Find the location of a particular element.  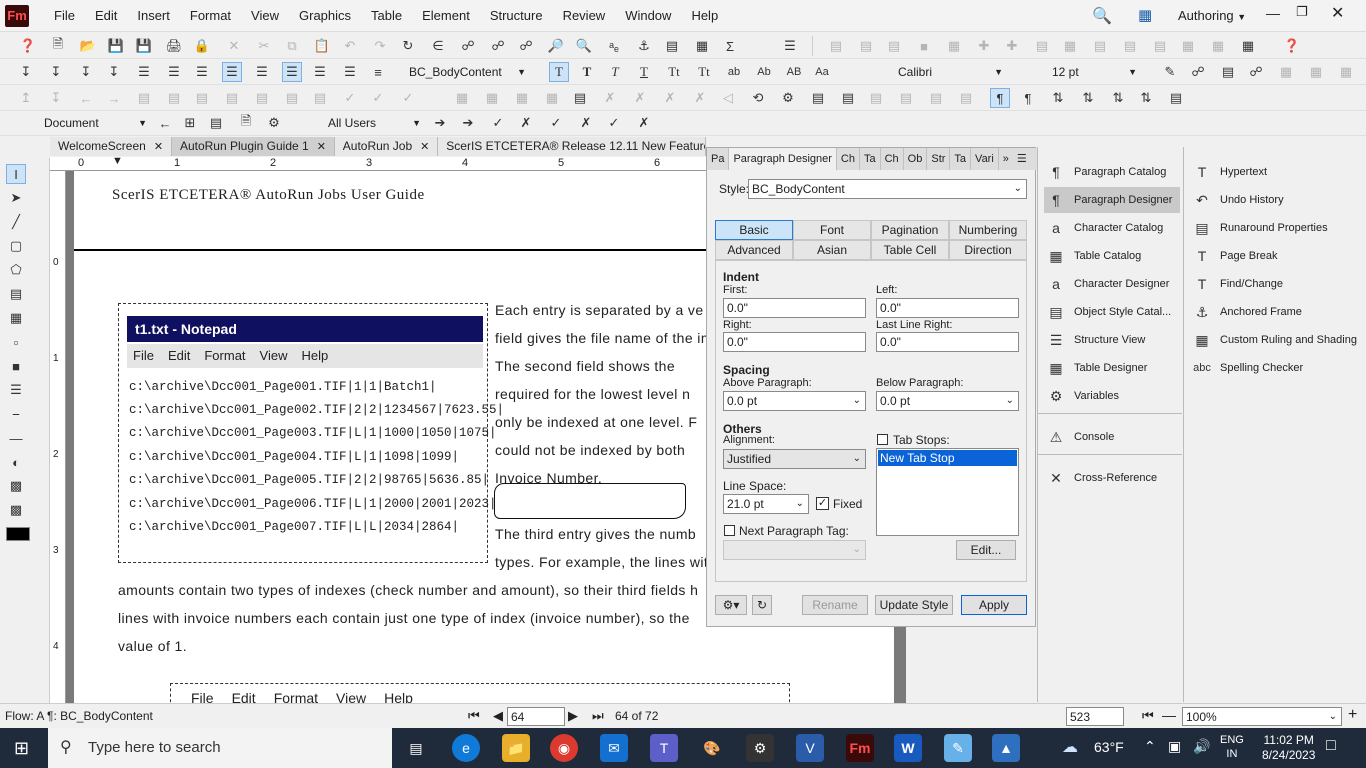

graphic-frame-tool-icon: ▦ is located at coordinates (16, 318).